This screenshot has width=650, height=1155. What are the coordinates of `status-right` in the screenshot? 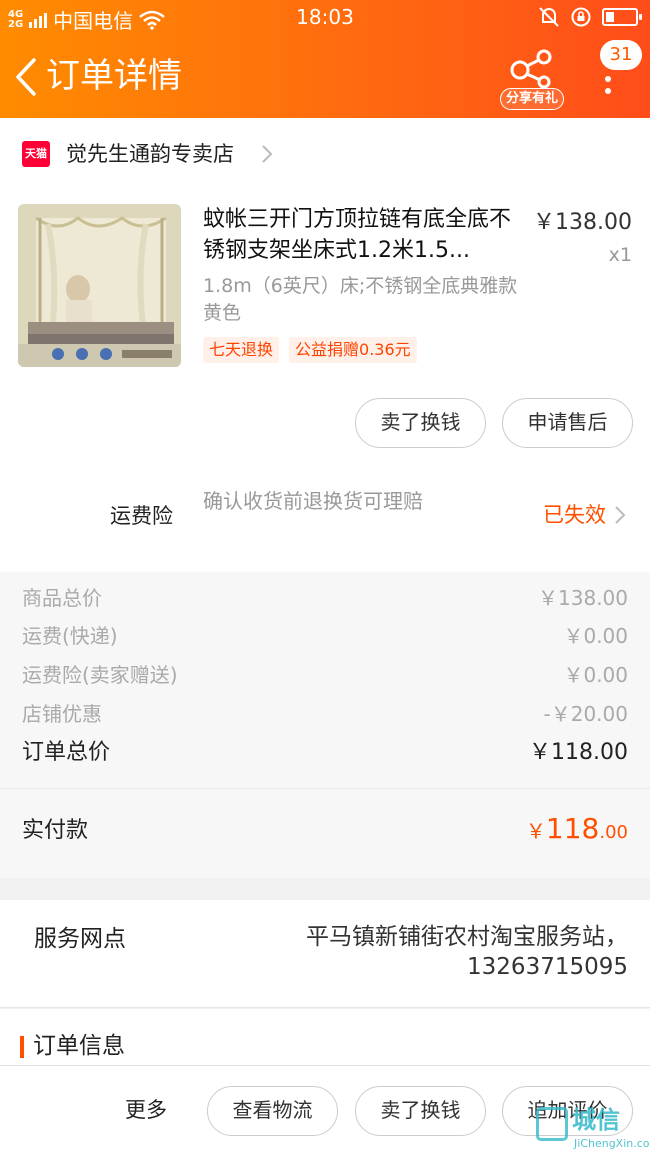 It's located at (590, 17).